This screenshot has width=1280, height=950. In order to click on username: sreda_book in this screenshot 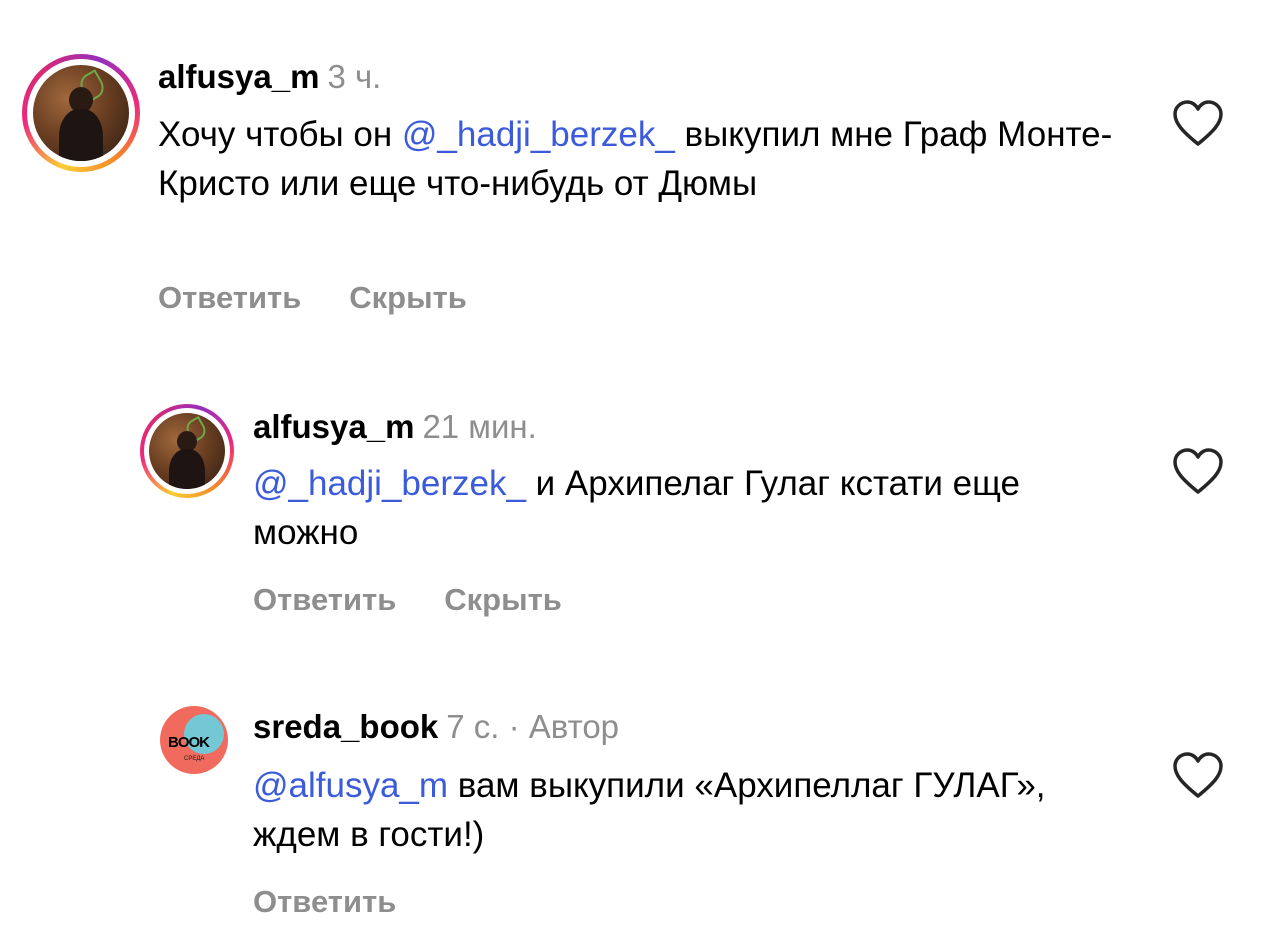, I will do `click(345, 726)`.